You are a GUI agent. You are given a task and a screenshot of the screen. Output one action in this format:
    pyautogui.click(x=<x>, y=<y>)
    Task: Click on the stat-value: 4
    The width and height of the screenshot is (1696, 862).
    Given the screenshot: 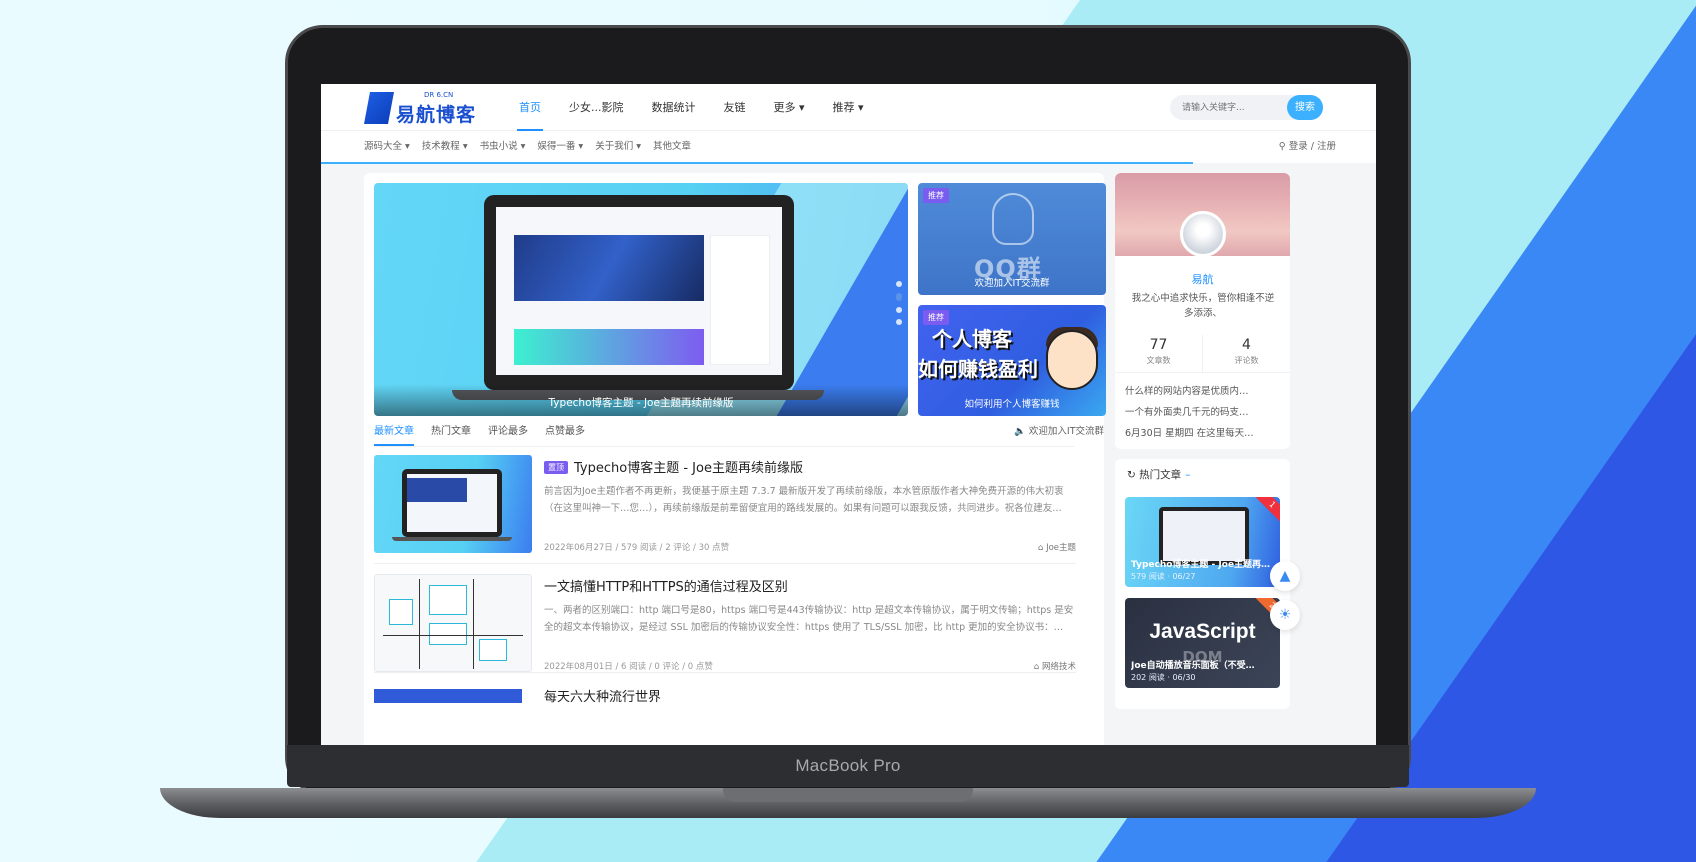 What is the action you would take?
    pyautogui.click(x=1246, y=345)
    